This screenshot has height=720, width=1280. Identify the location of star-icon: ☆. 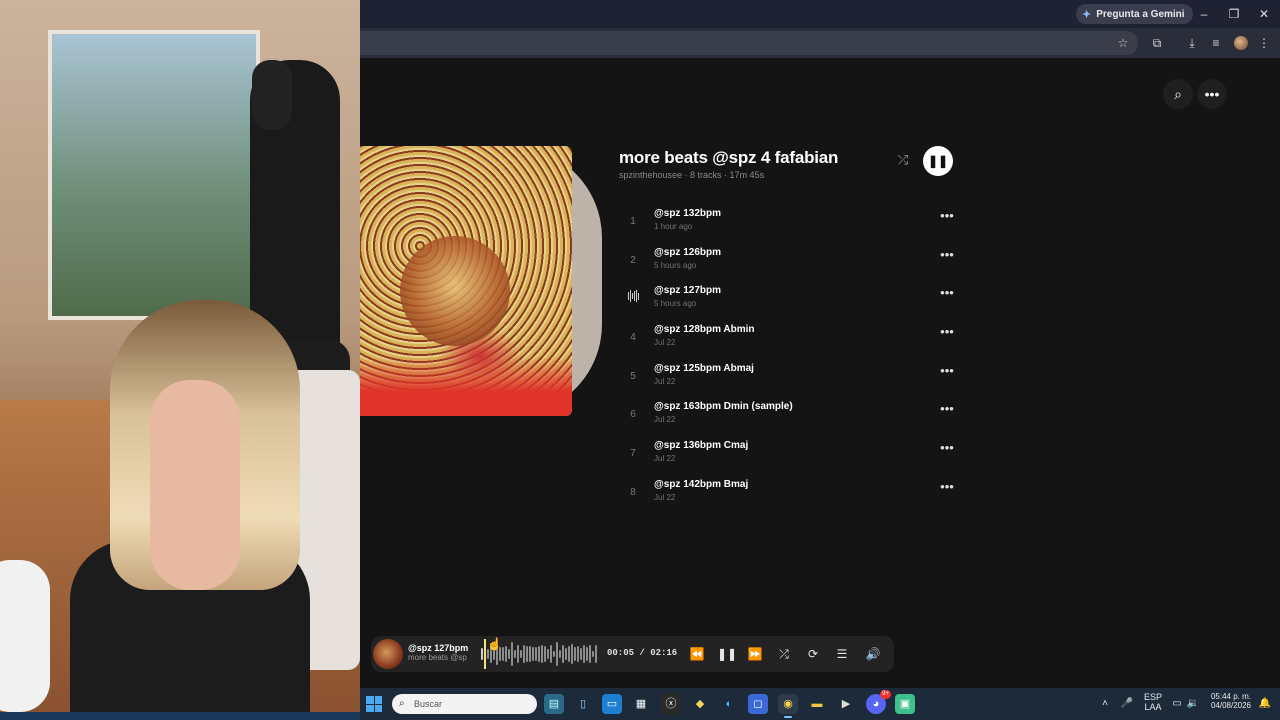
(1123, 43).